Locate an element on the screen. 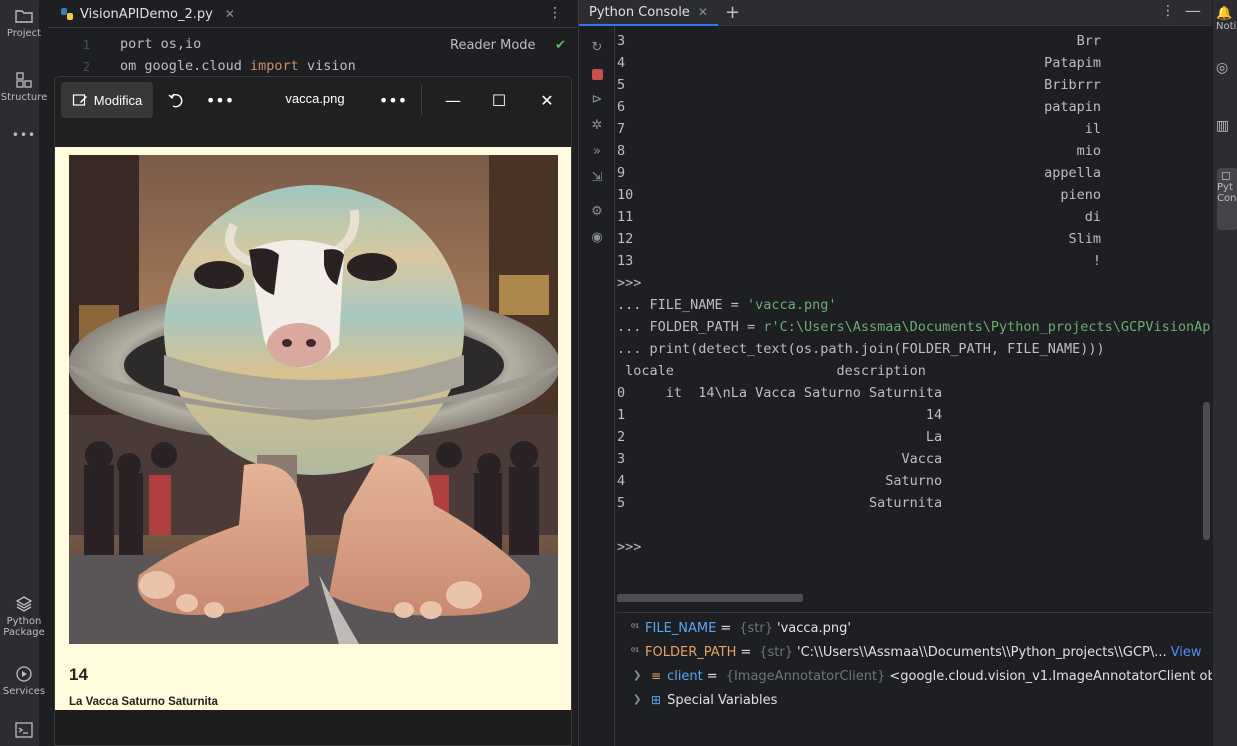  line-number: 2 is located at coordinates (86, 67).